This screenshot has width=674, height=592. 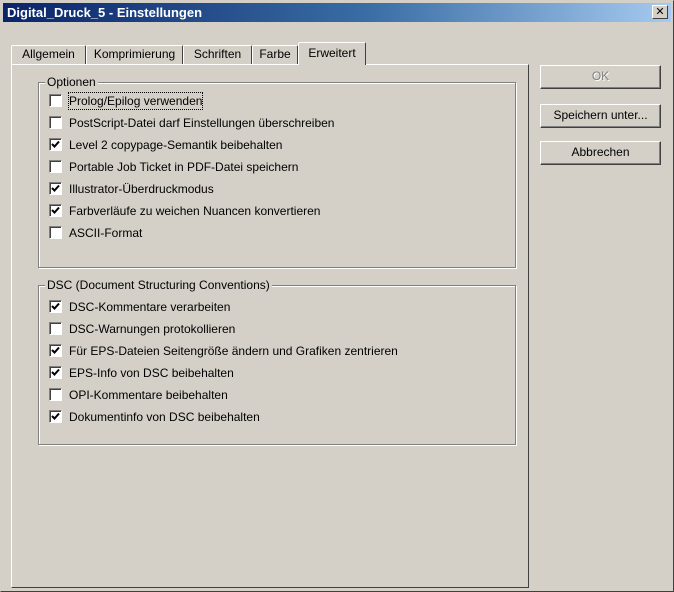 I want to click on tab-label: Schriften, so click(x=217, y=54).